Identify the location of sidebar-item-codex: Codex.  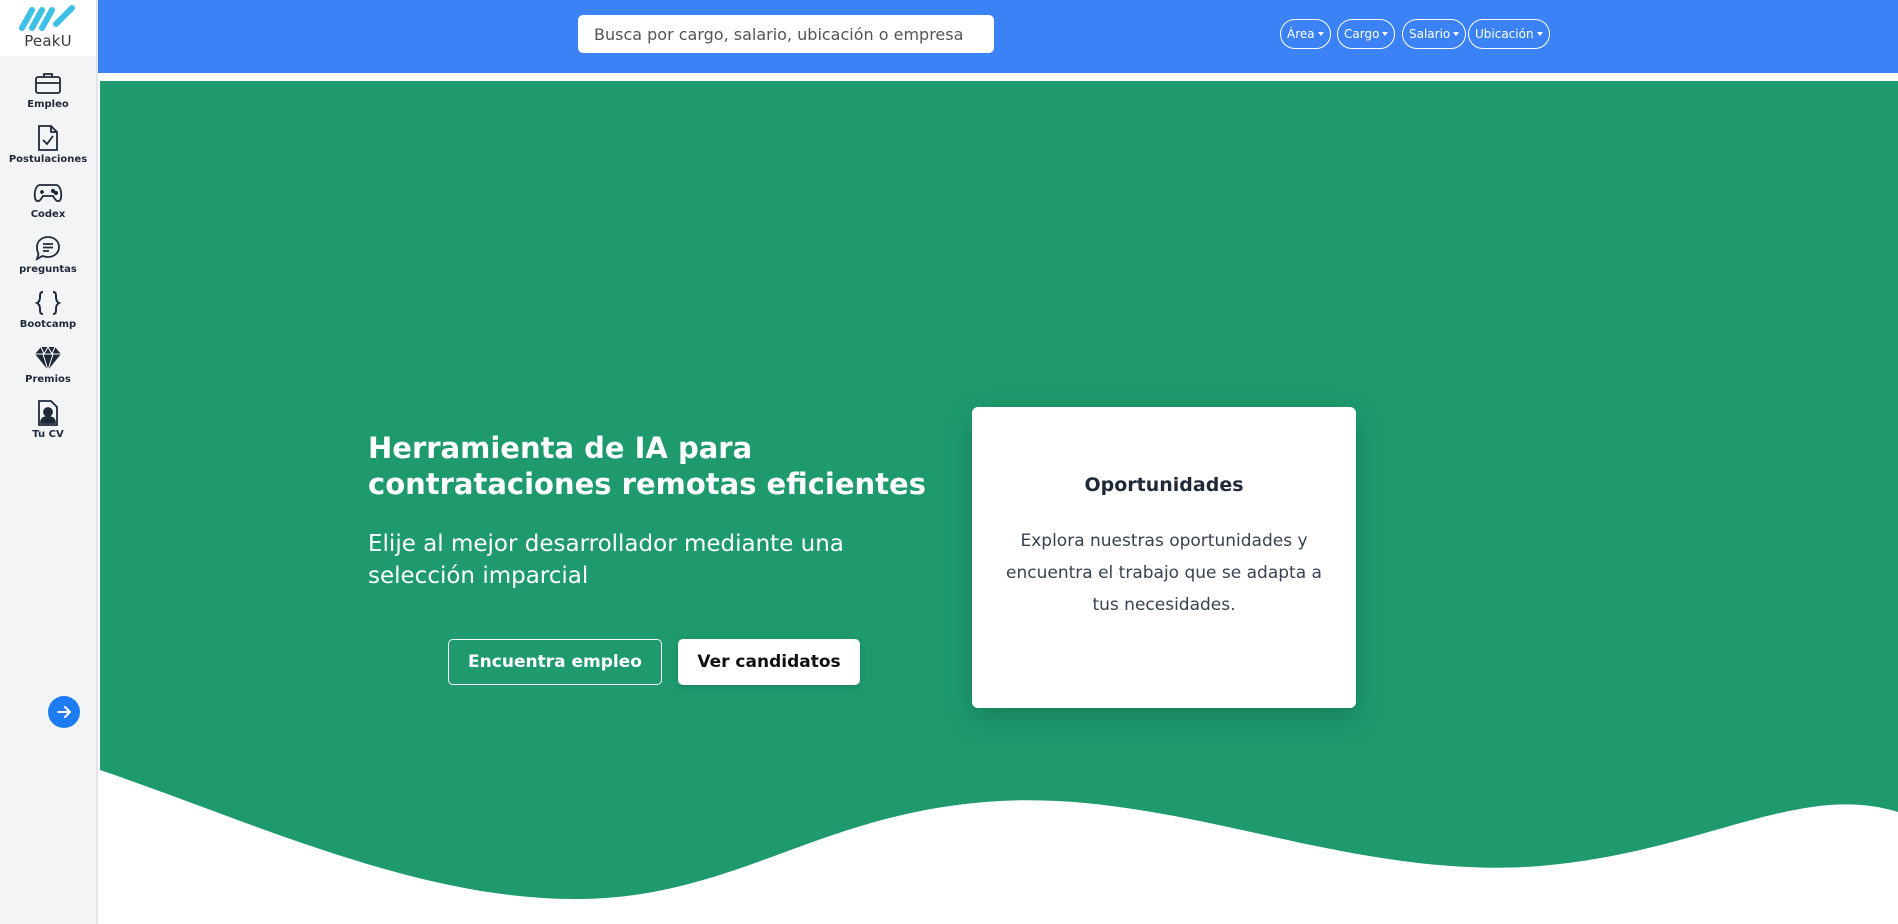
(48, 205).